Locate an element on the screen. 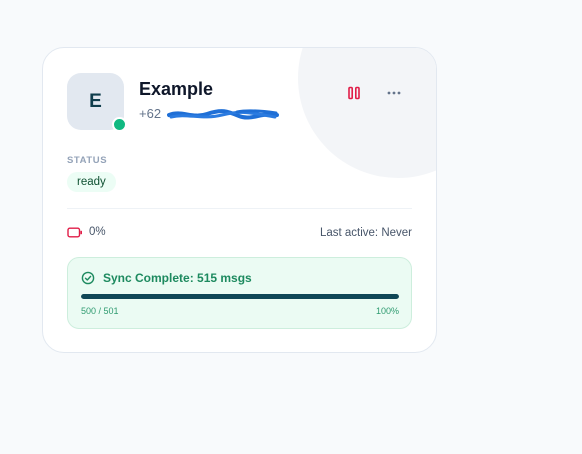 The height and width of the screenshot is (454, 582). phone-number: +62 is located at coordinates (209, 113).